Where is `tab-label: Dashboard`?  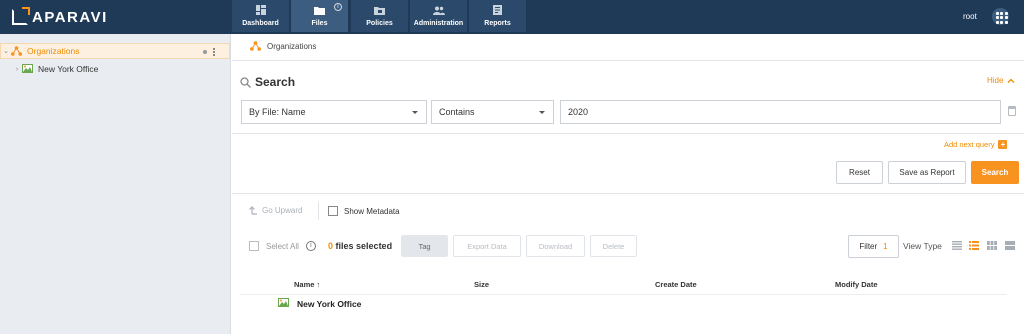 tab-label: Dashboard is located at coordinates (260, 23).